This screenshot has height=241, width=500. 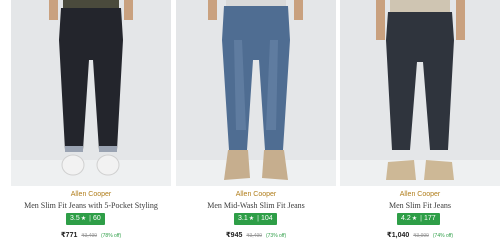 I want to click on price-current: ₹771, so click(x=69, y=235).